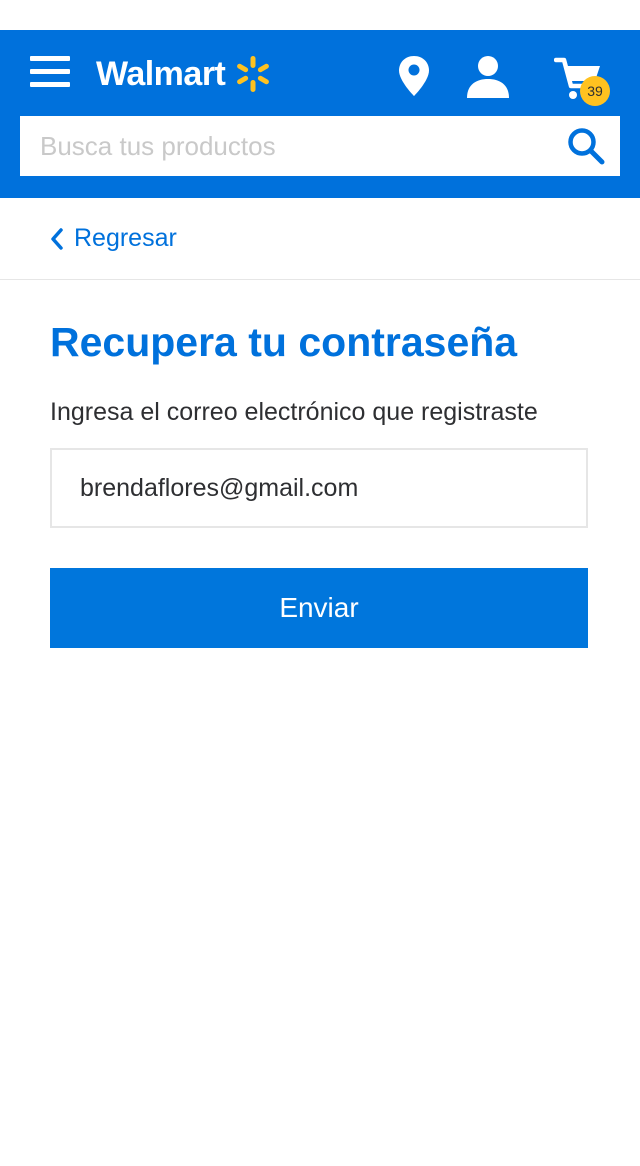 Image resolution: width=640 pixels, height=1166 pixels. I want to click on page-title: Recupera tu contraseña, so click(284, 342).